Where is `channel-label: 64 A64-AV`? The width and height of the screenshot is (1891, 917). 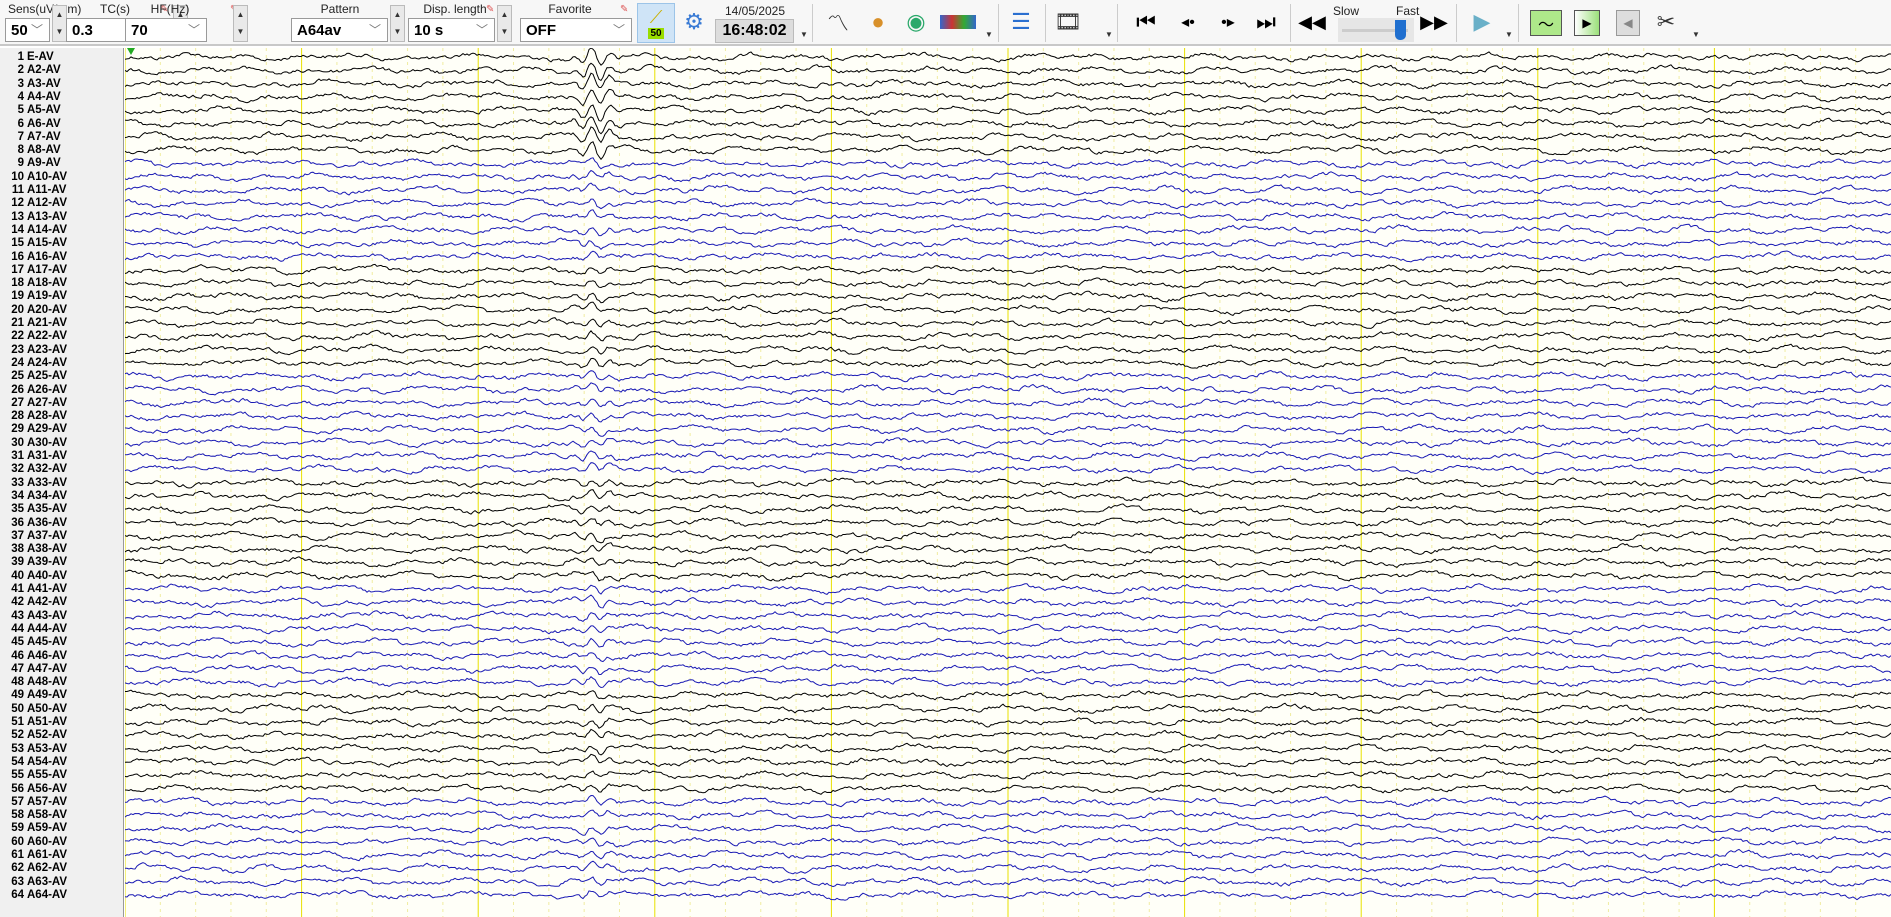
channel-label: 64 A64-AV is located at coordinates (33, 895).